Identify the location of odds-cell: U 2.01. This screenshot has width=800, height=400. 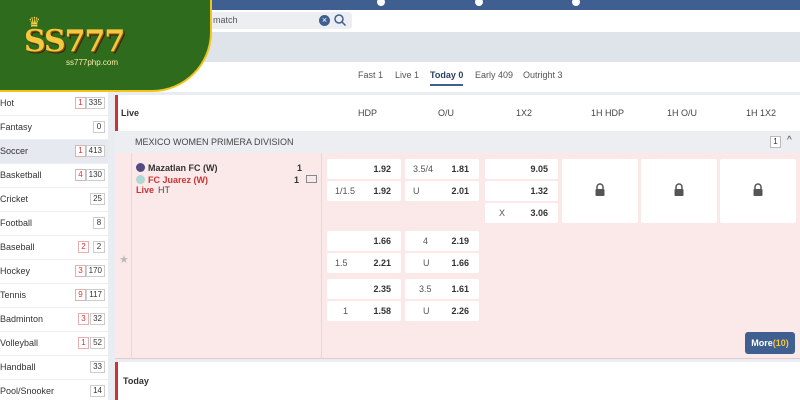
(442, 191).